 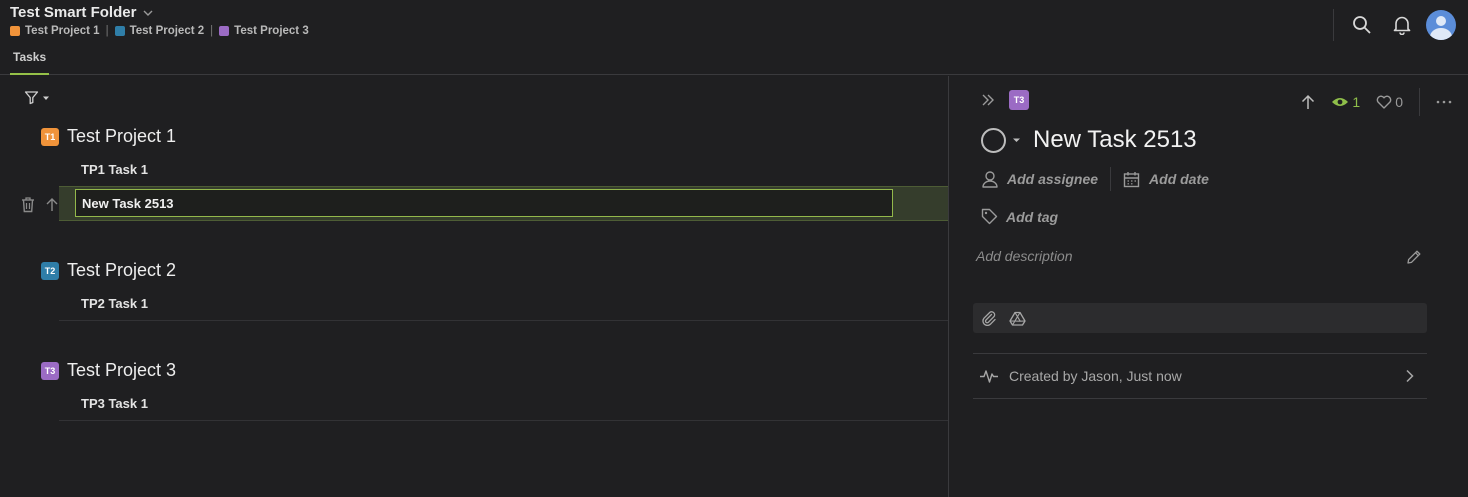 What do you see at coordinates (31, 97) in the screenshot?
I see `filter-icon` at bounding box center [31, 97].